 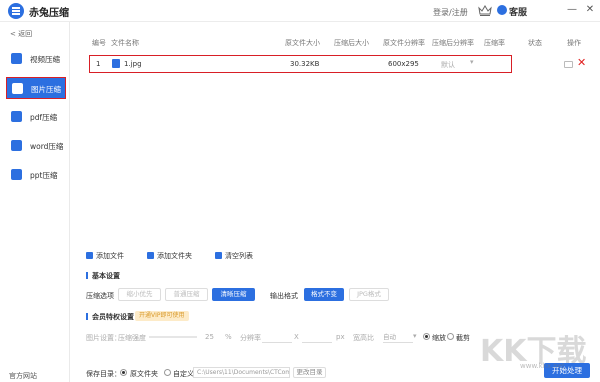 I want to click on column-header: 压缩后分辨率, so click(x=453, y=43).